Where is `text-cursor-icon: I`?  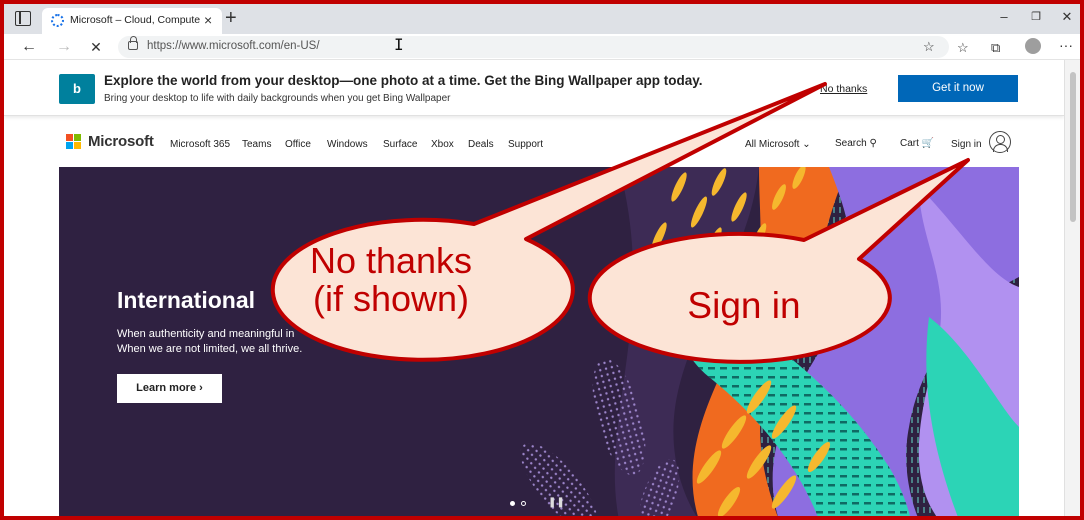 text-cursor-icon: I is located at coordinates (399, 44).